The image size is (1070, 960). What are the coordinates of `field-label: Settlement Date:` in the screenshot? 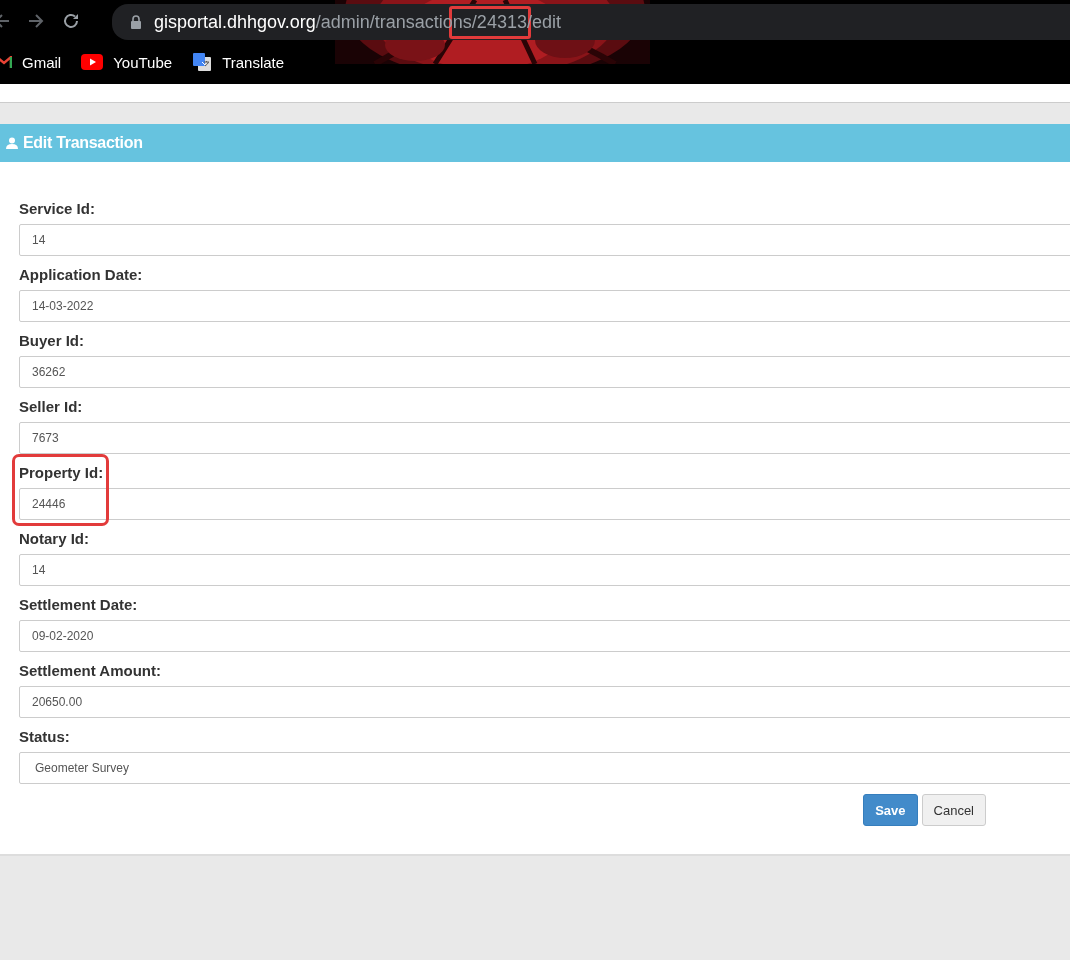 It's located at (79, 604).